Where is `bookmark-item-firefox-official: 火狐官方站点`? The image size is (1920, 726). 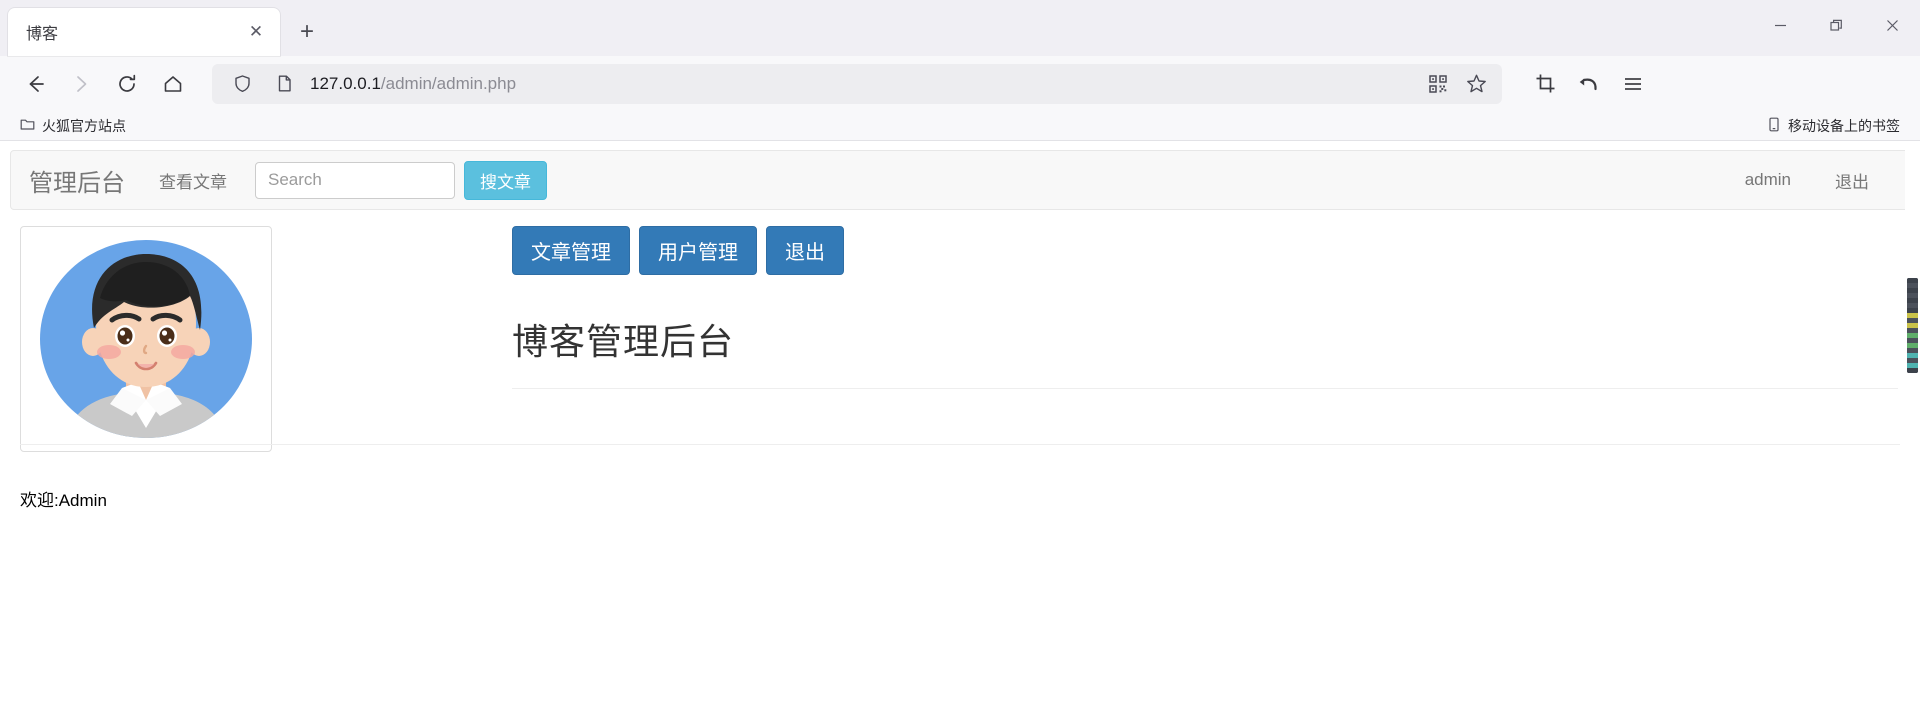 bookmark-item-firefox-official: 火狐官方站点 is located at coordinates (73, 126).